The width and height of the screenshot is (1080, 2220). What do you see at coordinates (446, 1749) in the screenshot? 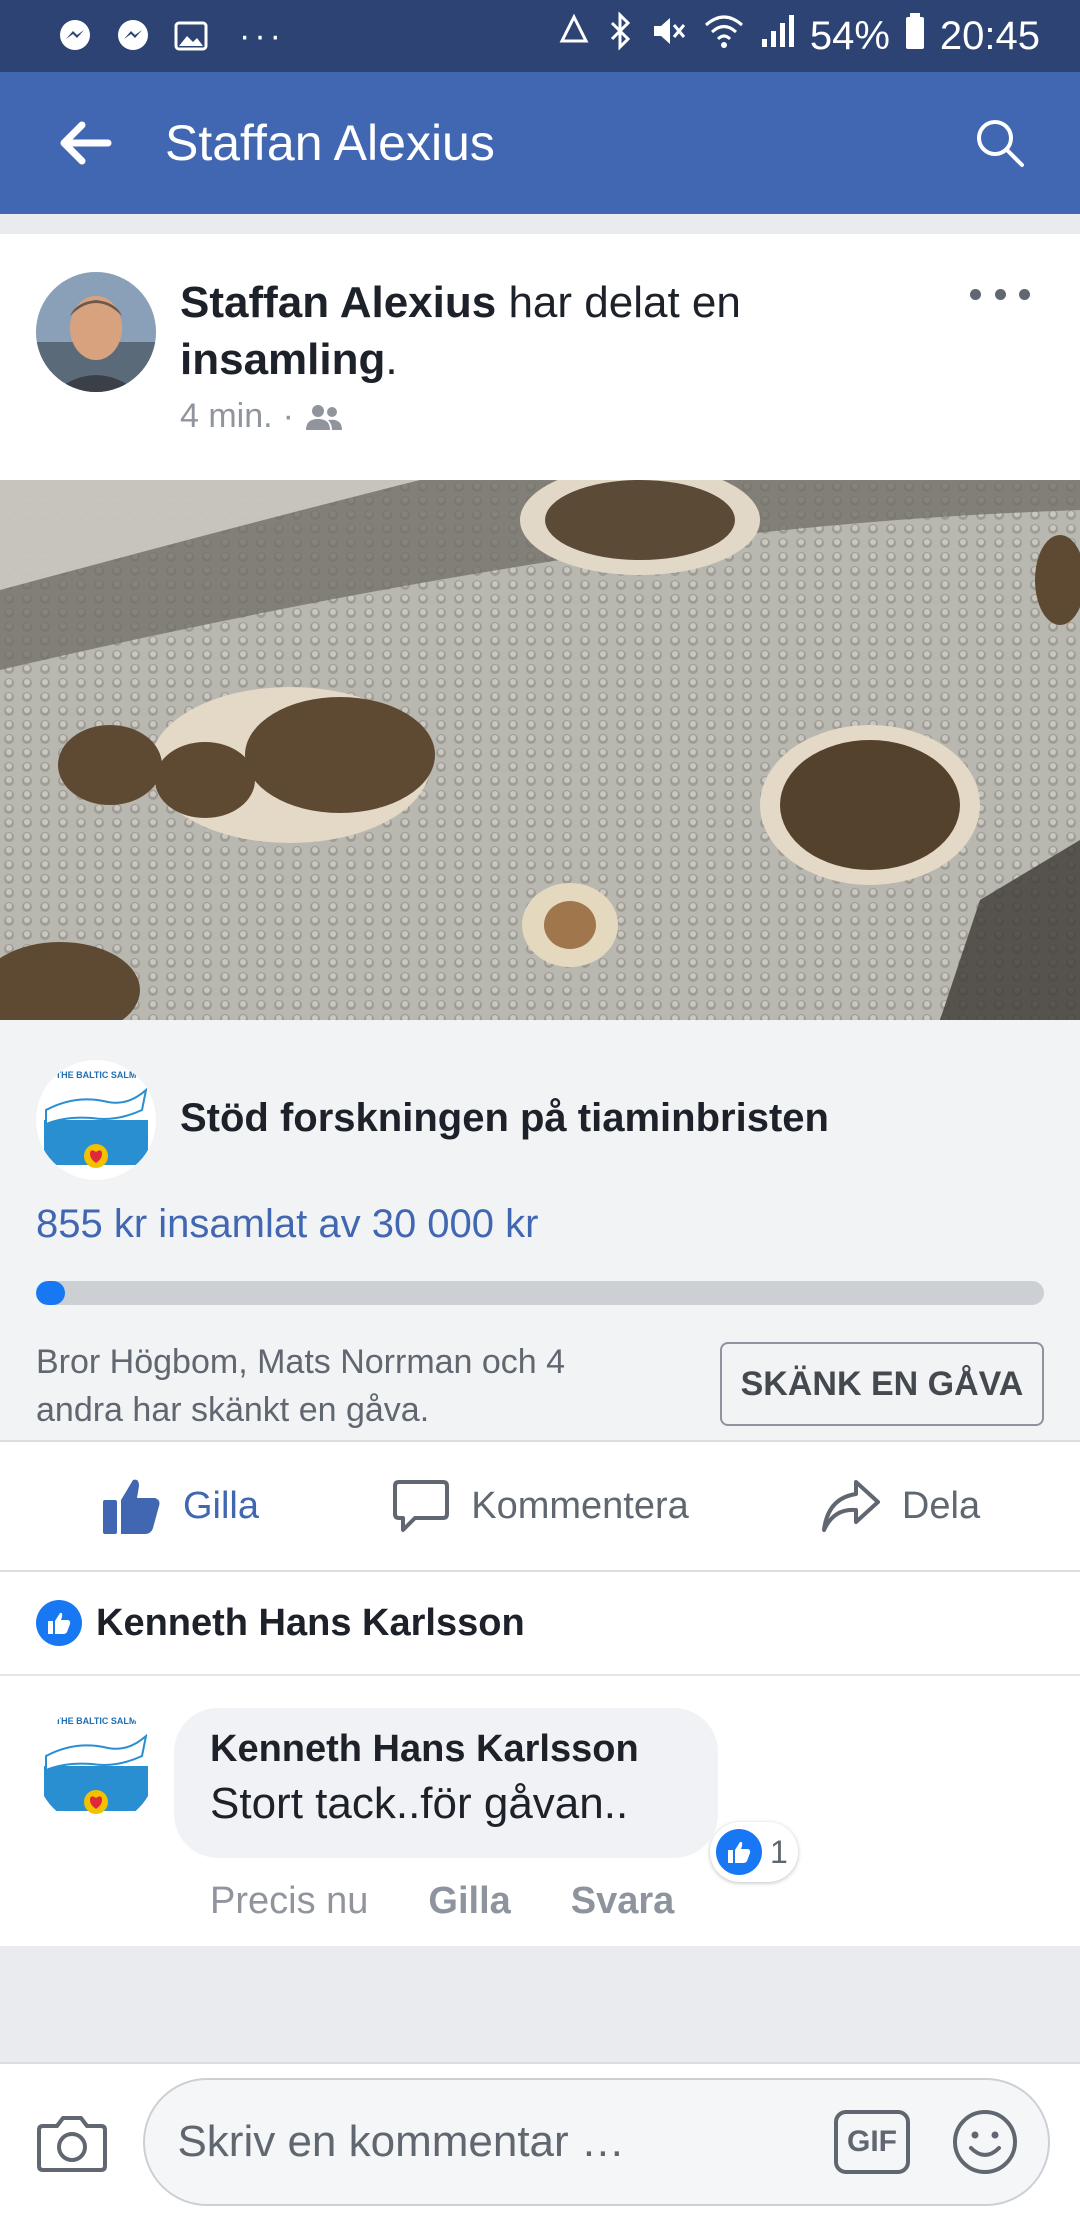
I see `comment-author: Kenneth Hans Karlsson` at bounding box center [446, 1749].